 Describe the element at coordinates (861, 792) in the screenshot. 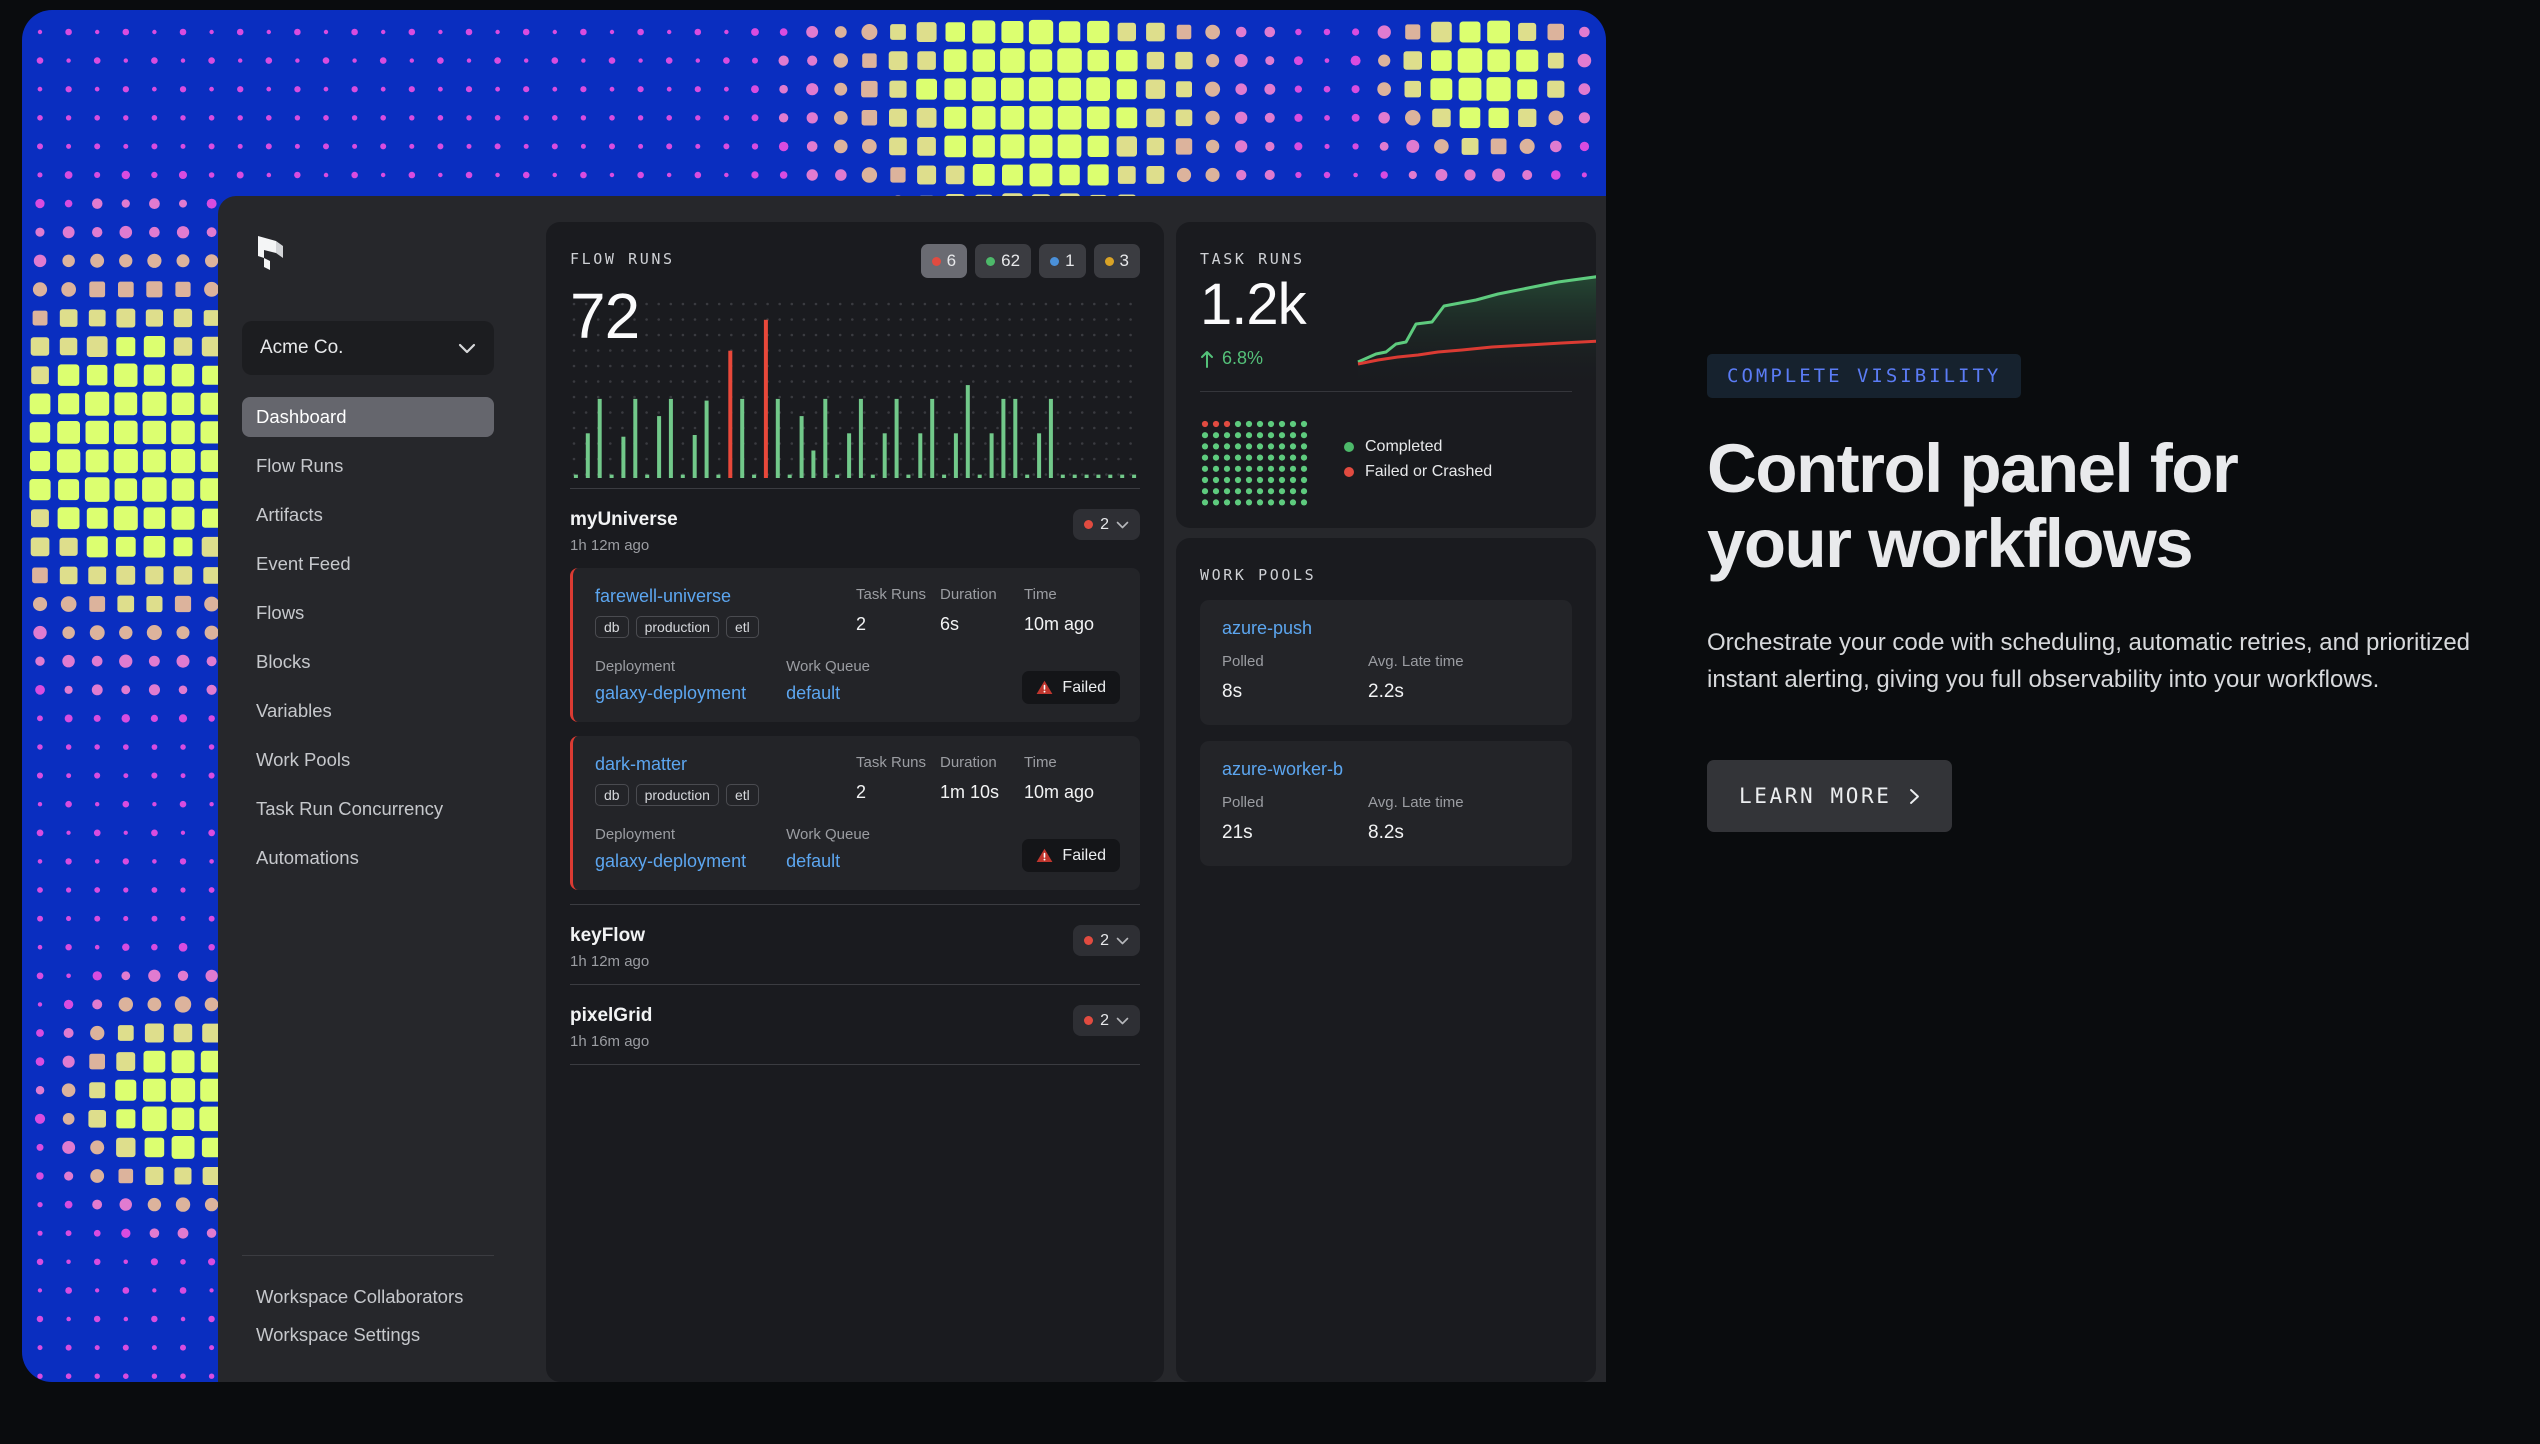

I see `metric-value: 2` at that location.